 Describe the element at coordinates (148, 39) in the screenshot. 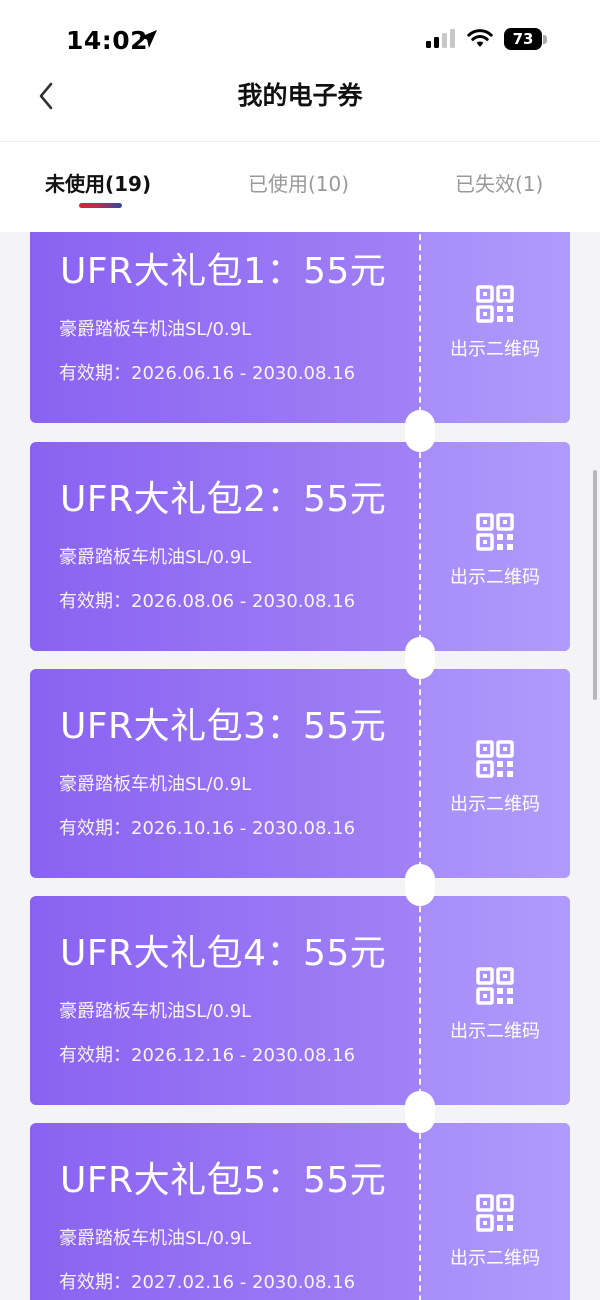

I see `location-arrow-icon` at that location.